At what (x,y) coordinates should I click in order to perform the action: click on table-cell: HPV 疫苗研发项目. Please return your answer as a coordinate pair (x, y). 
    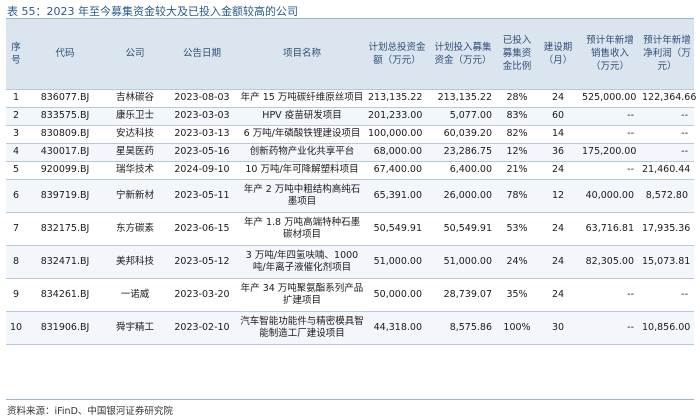
    Looking at the image, I should click on (302, 116).